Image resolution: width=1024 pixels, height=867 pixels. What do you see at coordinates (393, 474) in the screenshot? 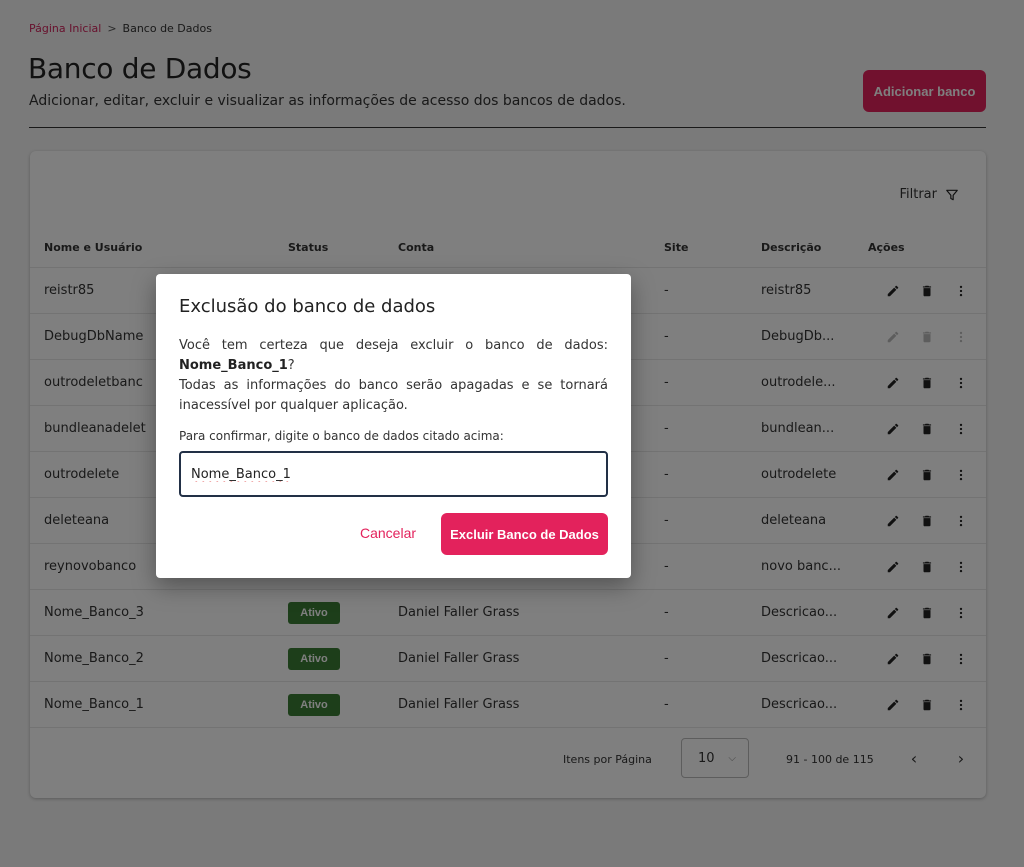
I see `confirm-database-name-input` at bounding box center [393, 474].